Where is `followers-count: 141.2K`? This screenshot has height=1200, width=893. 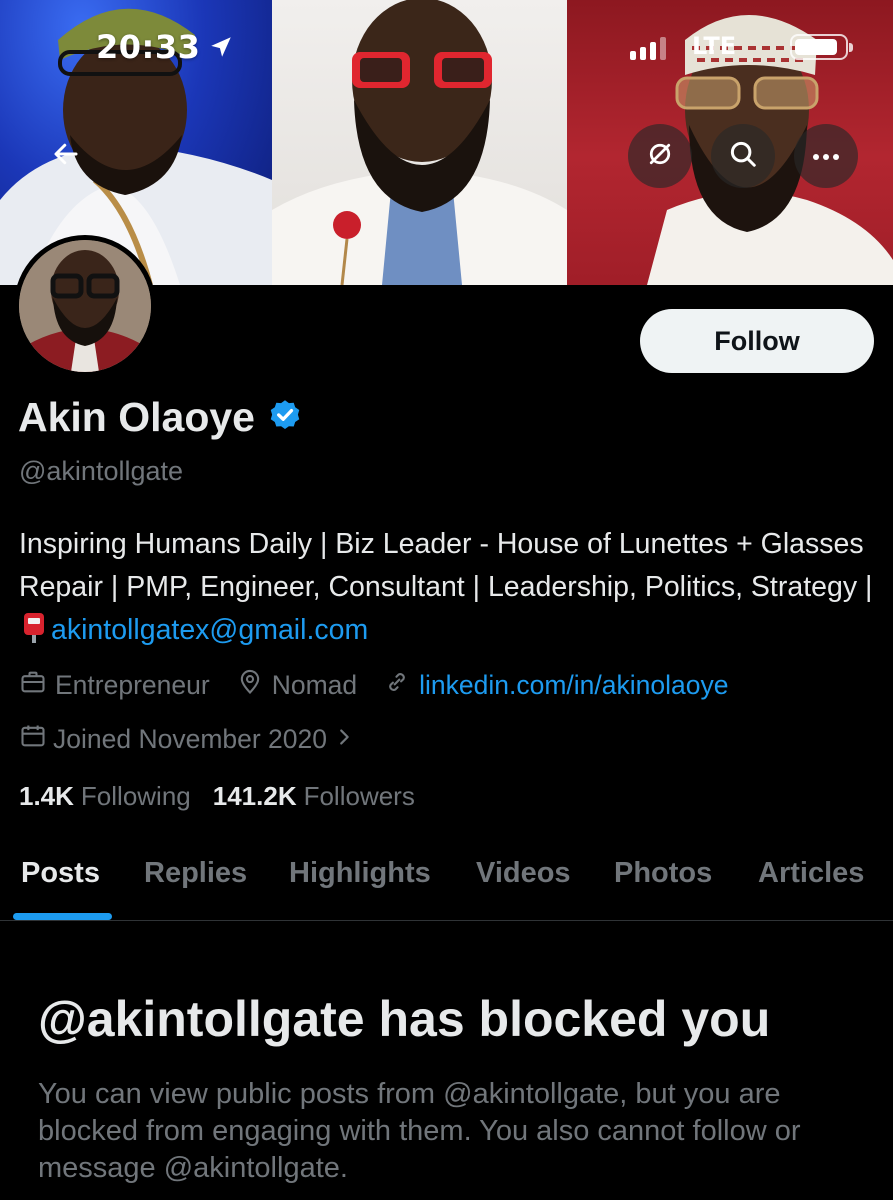 followers-count: 141.2K is located at coordinates (255, 796).